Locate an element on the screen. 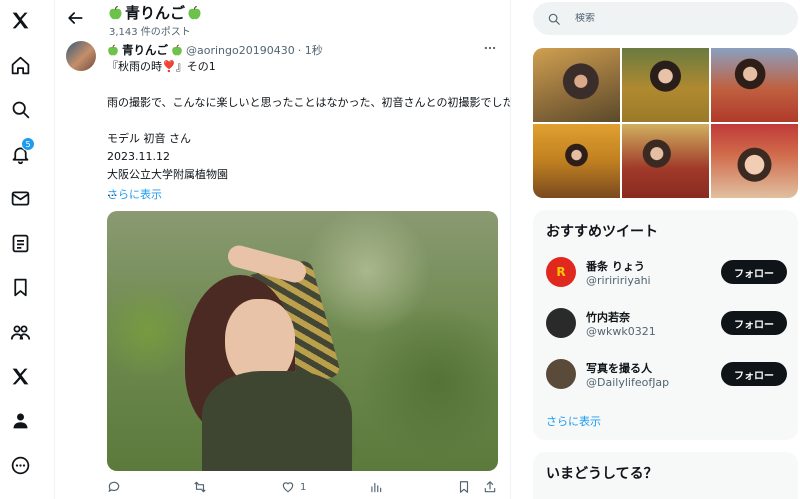 Image resolution: width=800 pixels, height=499 pixels. back-arrow-icon is located at coordinates (75, 18).